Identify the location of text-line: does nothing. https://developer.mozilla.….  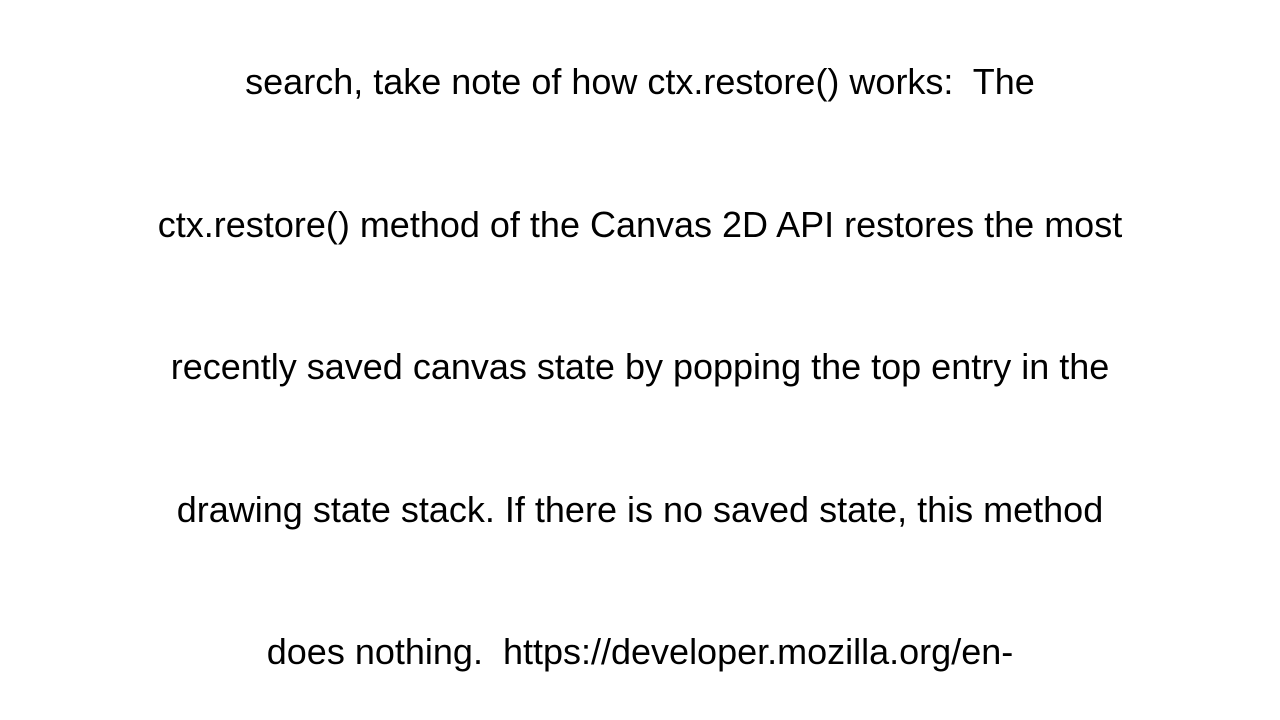
(640, 651).